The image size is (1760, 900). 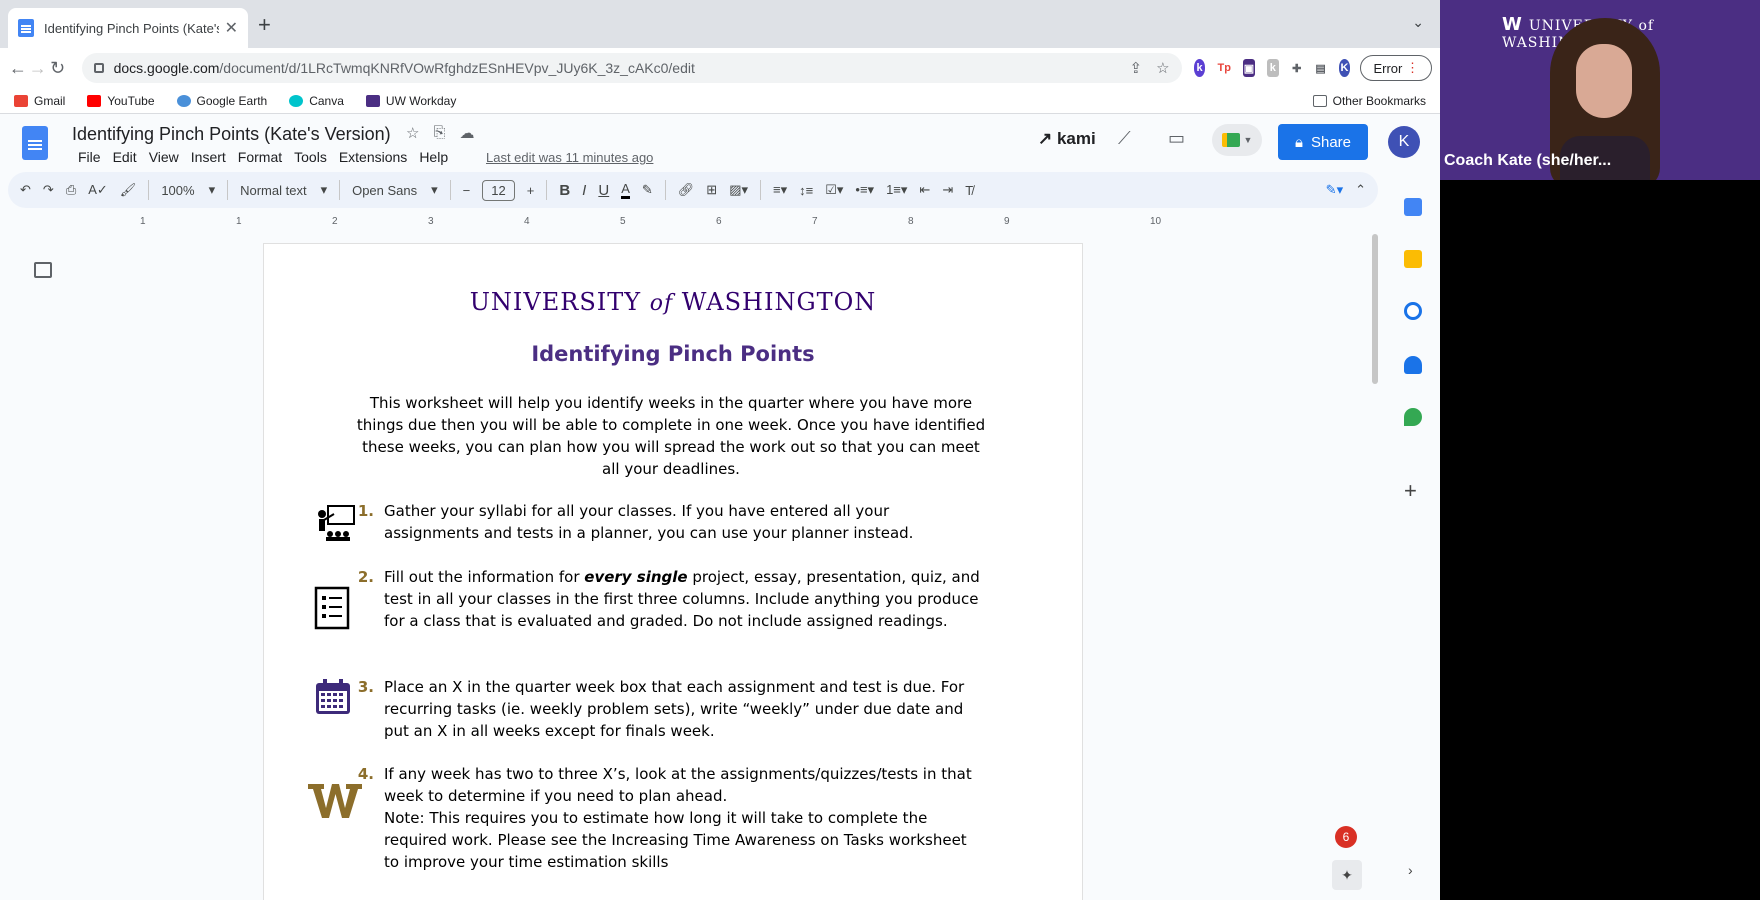 I want to click on side-panel-icon: ▤, so click(x=1320, y=68).